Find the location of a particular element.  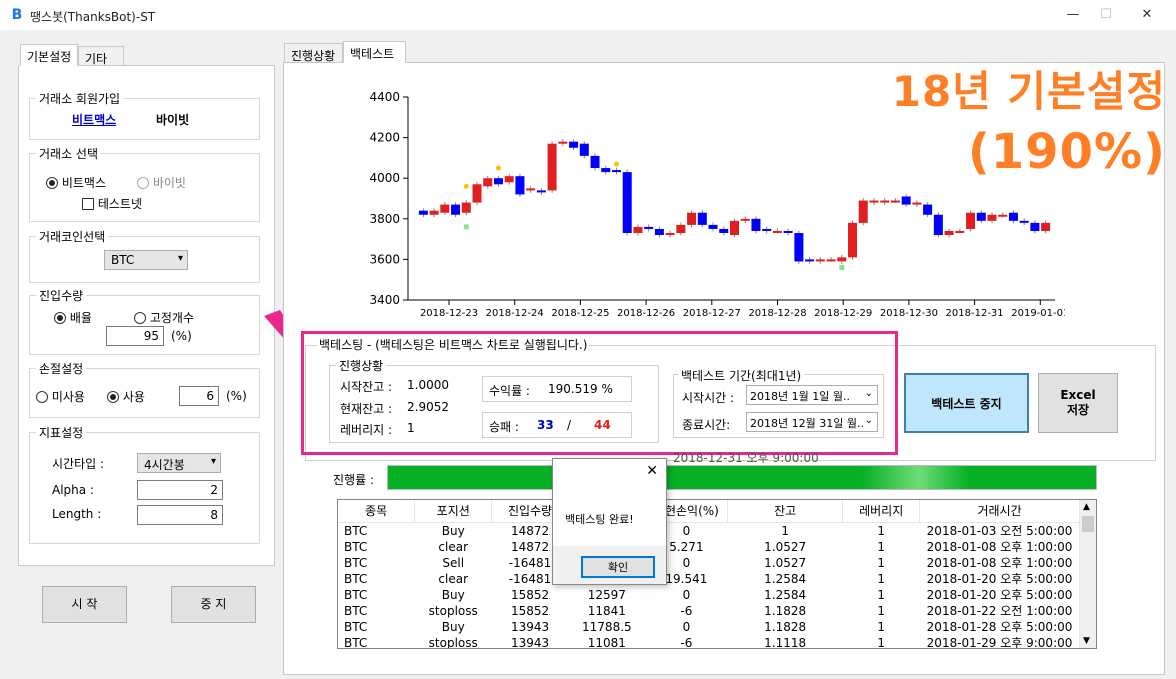

table-cell: 1 is located at coordinates (881, 562).